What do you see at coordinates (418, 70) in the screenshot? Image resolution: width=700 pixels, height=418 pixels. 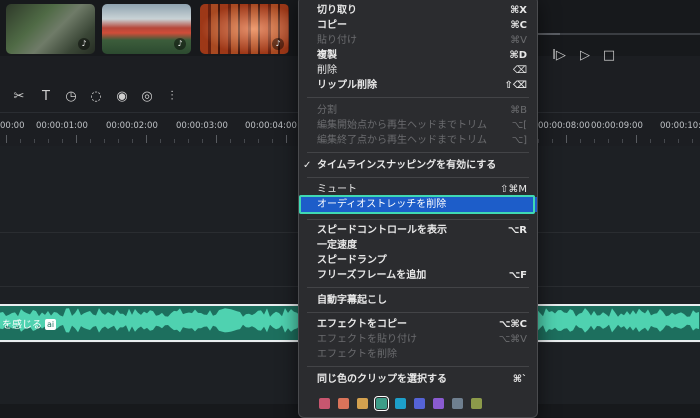 I see `menu-item-delete: 削除 ⌫` at bounding box center [418, 70].